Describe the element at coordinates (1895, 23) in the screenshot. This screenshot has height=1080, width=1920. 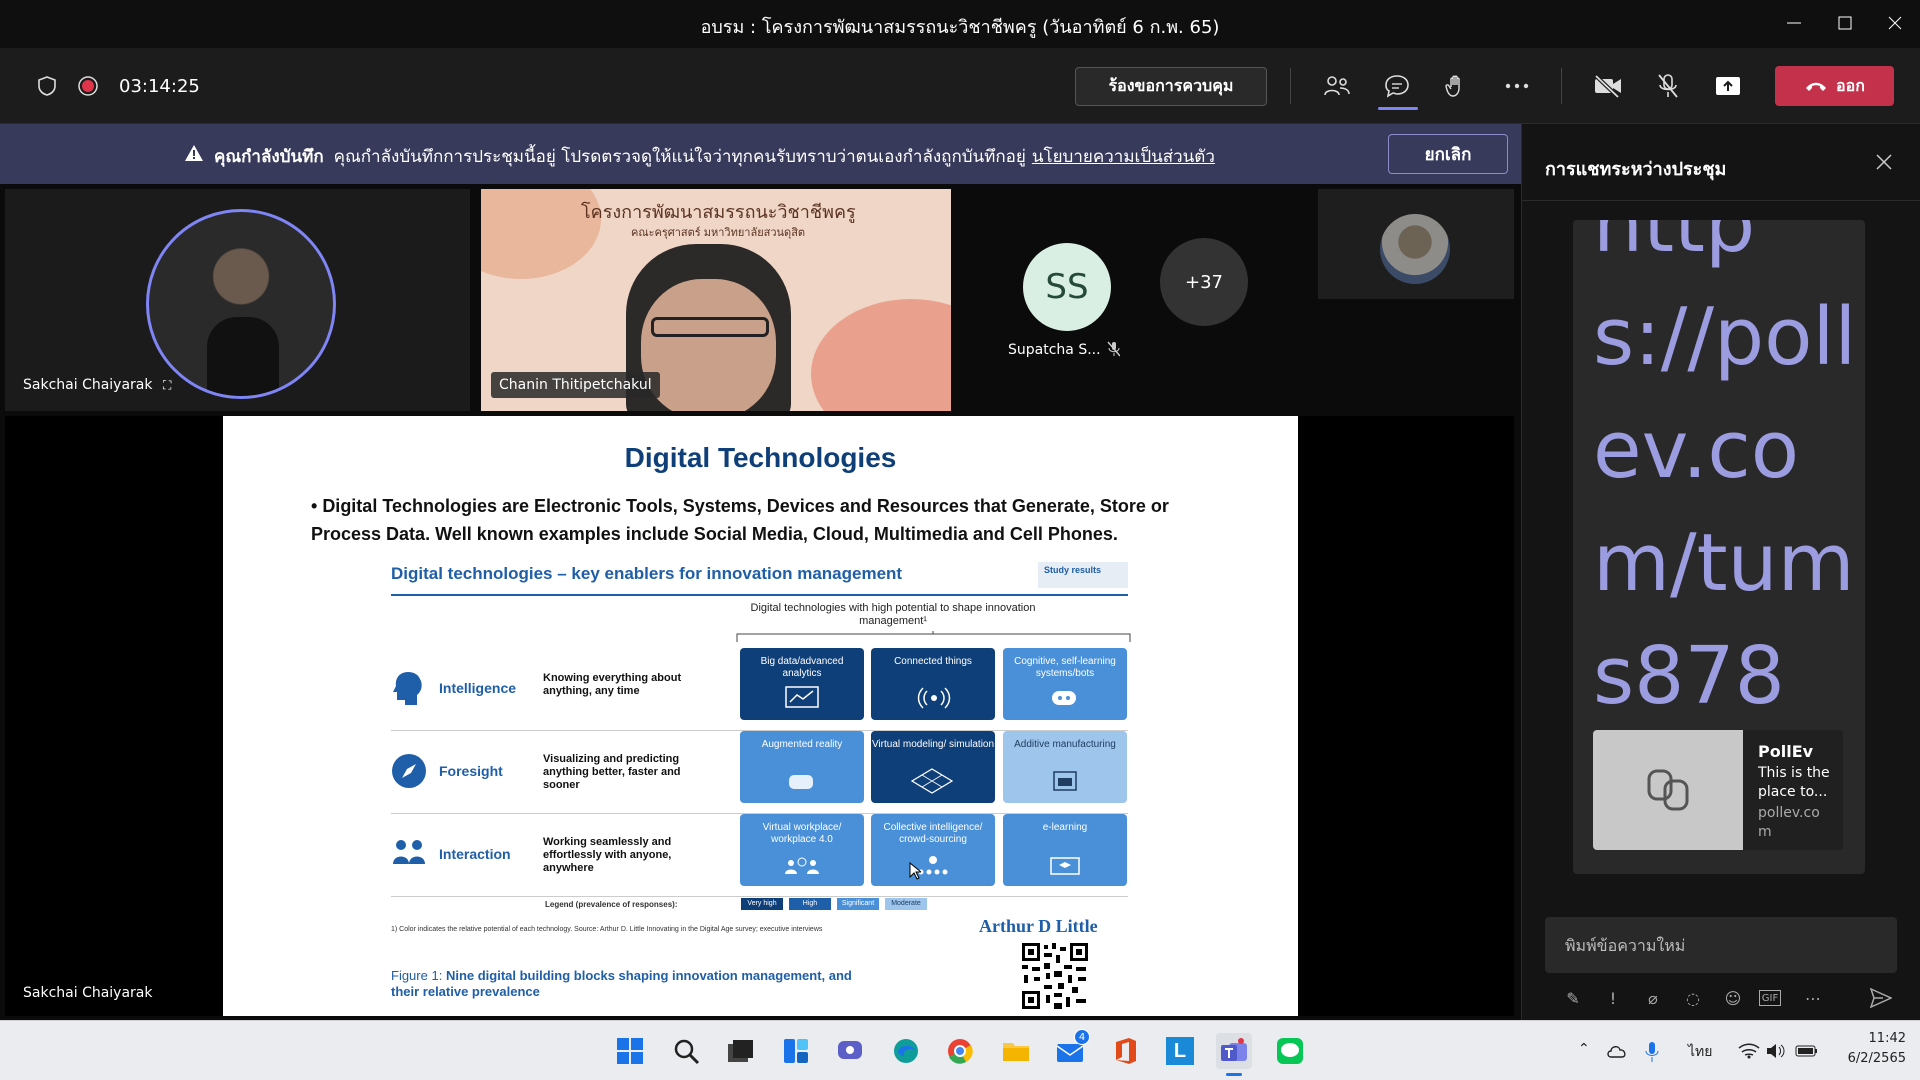
I see `close-window-button` at that location.